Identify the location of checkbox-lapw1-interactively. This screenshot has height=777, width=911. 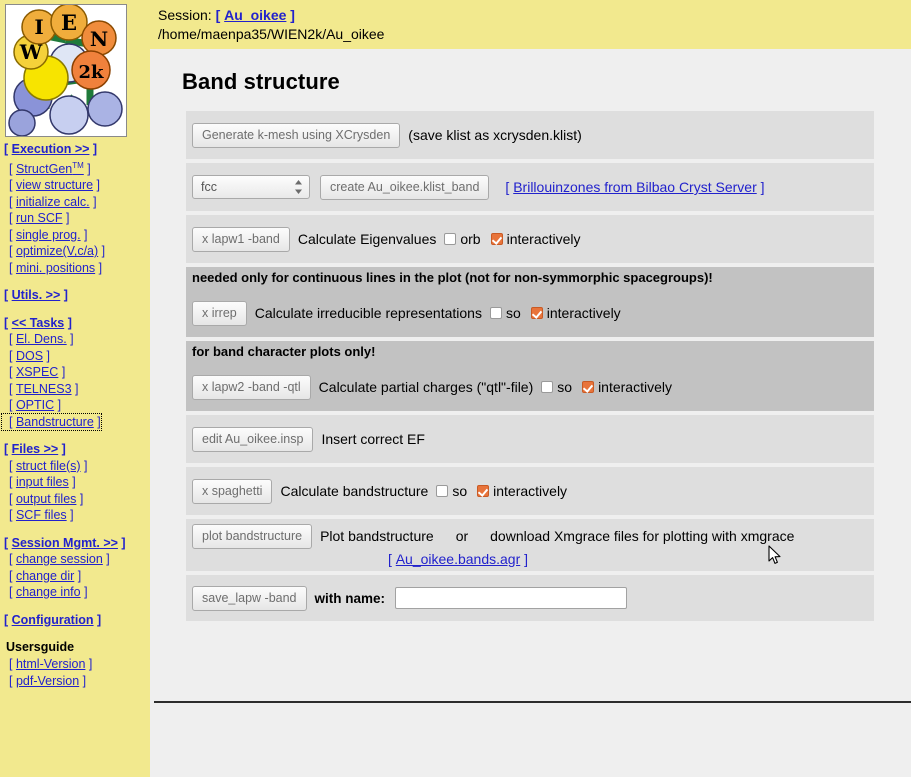
(496, 239).